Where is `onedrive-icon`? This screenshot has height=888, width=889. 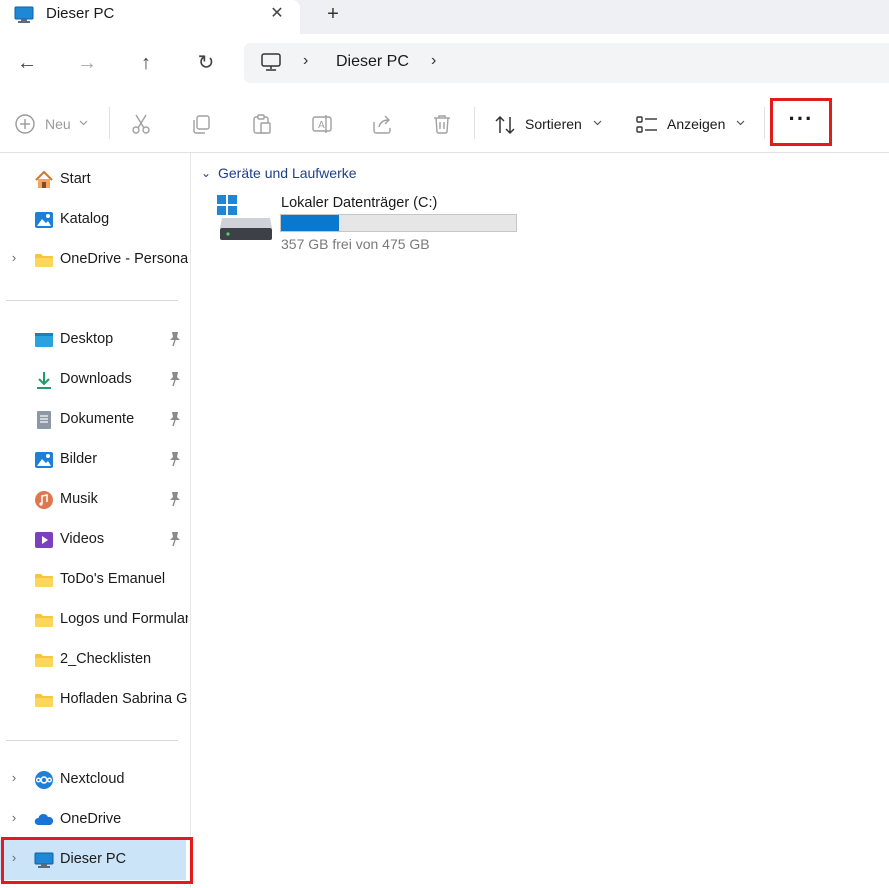 onedrive-icon is located at coordinates (44, 819).